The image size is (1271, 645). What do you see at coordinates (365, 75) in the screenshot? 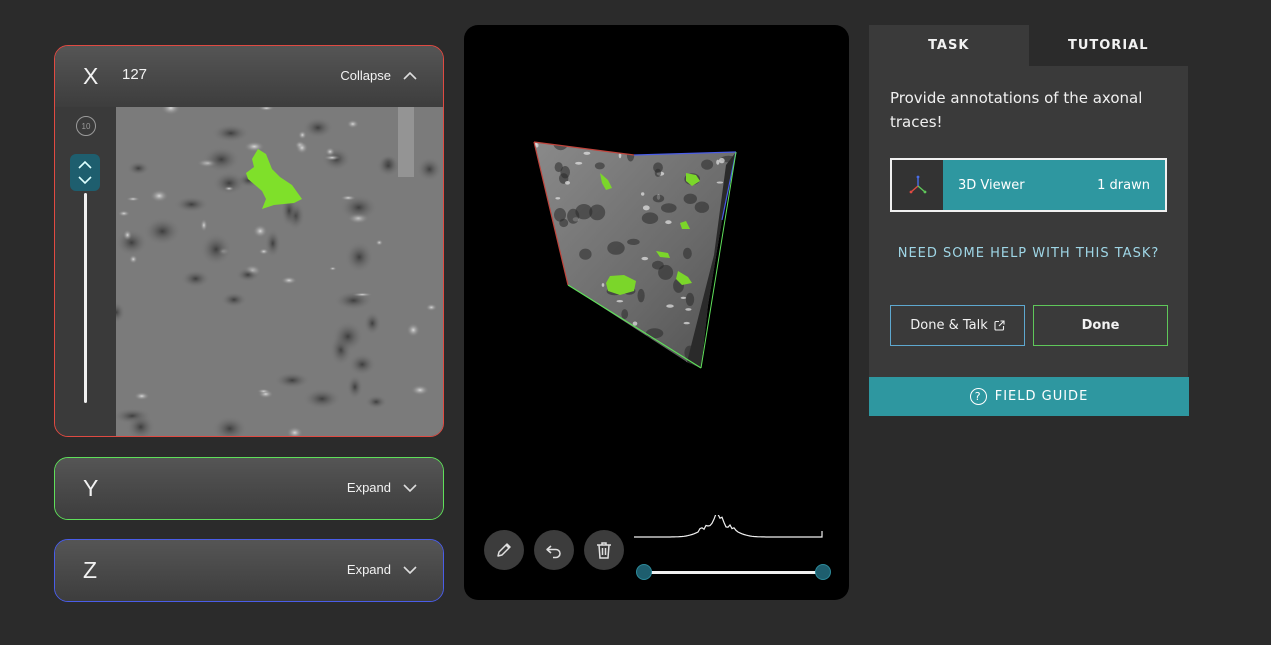
I see `collapse-label: Collapse` at bounding box center [365, 75].